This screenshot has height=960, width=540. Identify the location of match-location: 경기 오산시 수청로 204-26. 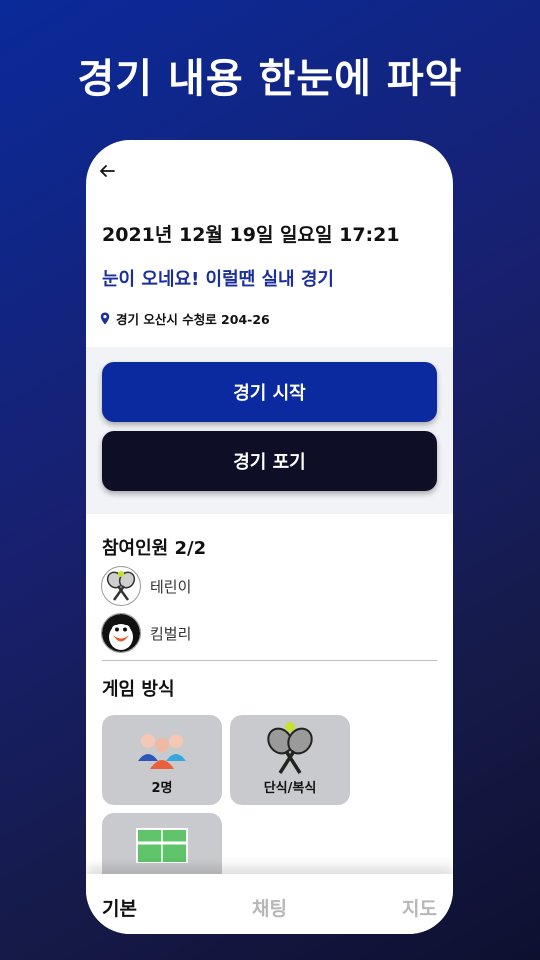
(185, 318).